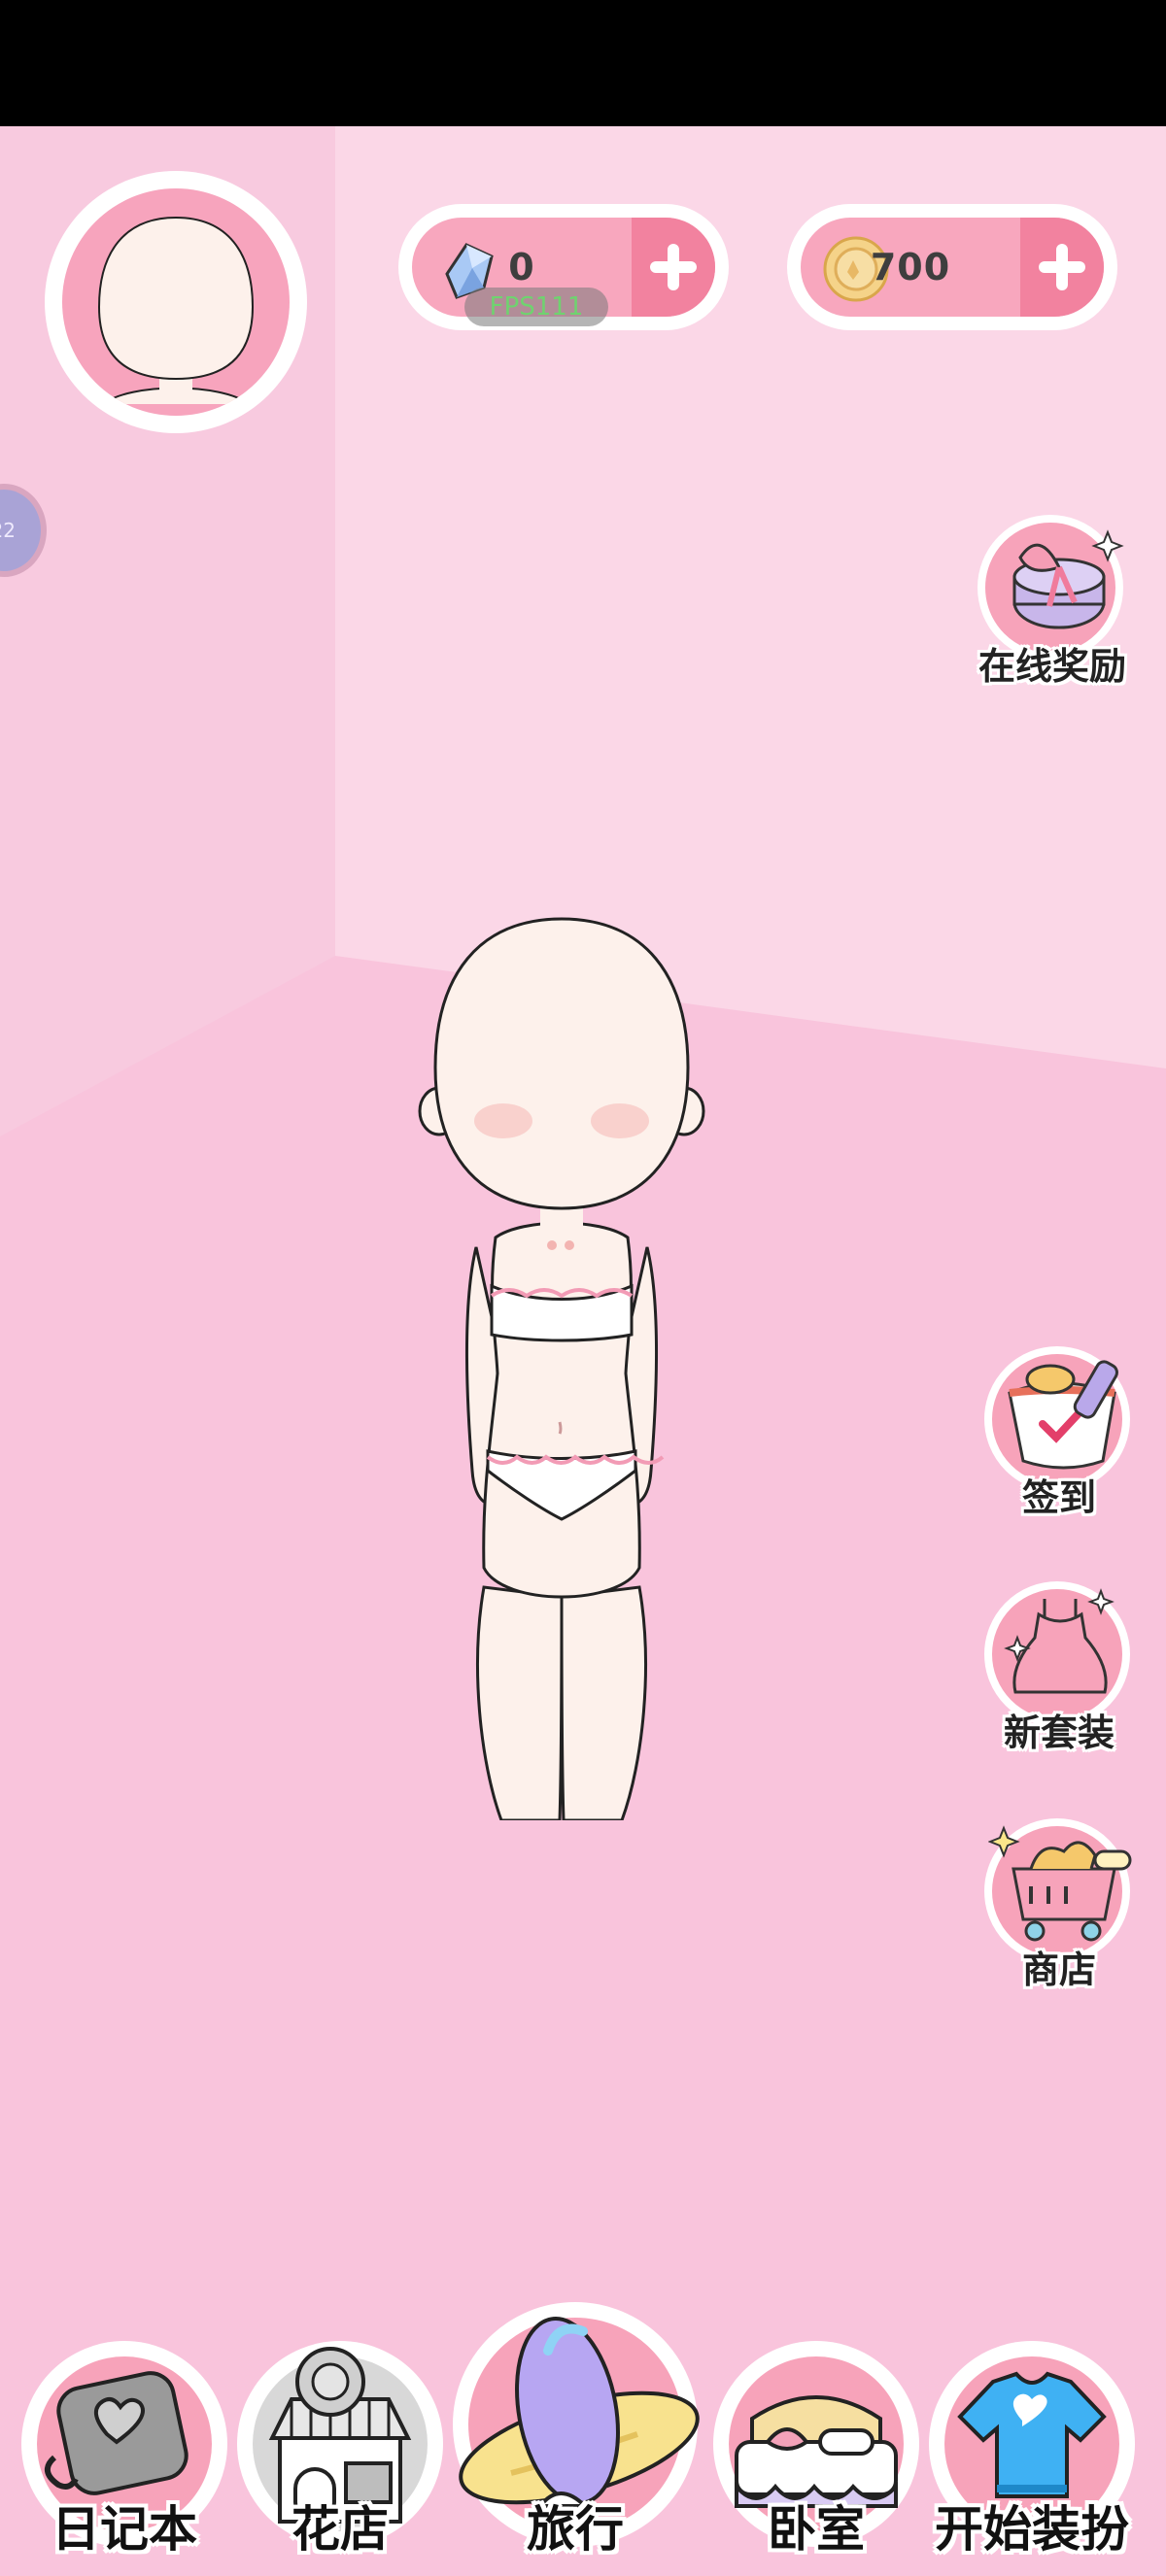 Image resolution: width=1166 pixels, height=2576 pixels. Describe the element at coordinates (1058, 1497) in the screenshot. I see `checkin-label: 签到` at that location.